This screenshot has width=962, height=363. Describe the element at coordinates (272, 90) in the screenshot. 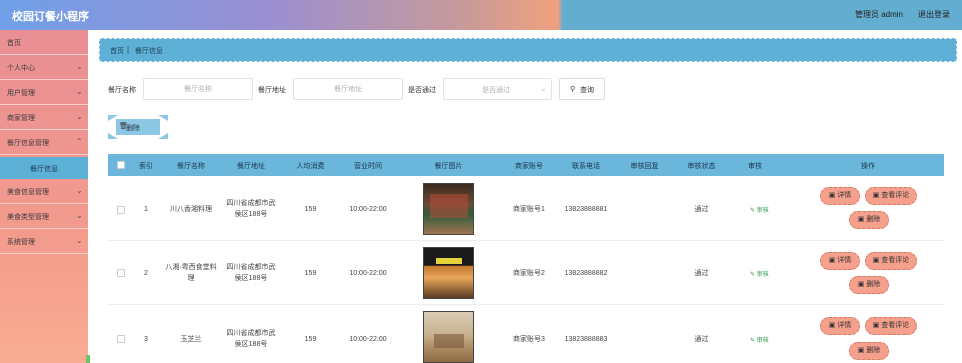

I see `search-address-label: 餐厅地址` at that location.